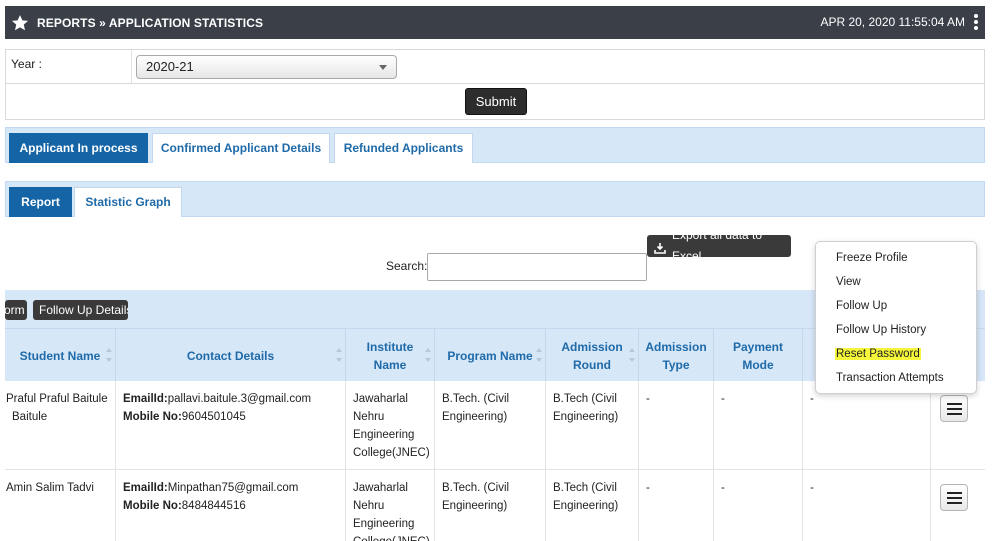 This screenshot has width=993, height=541. I want to click on year-select-value: 2020-21, so click(170, 66).